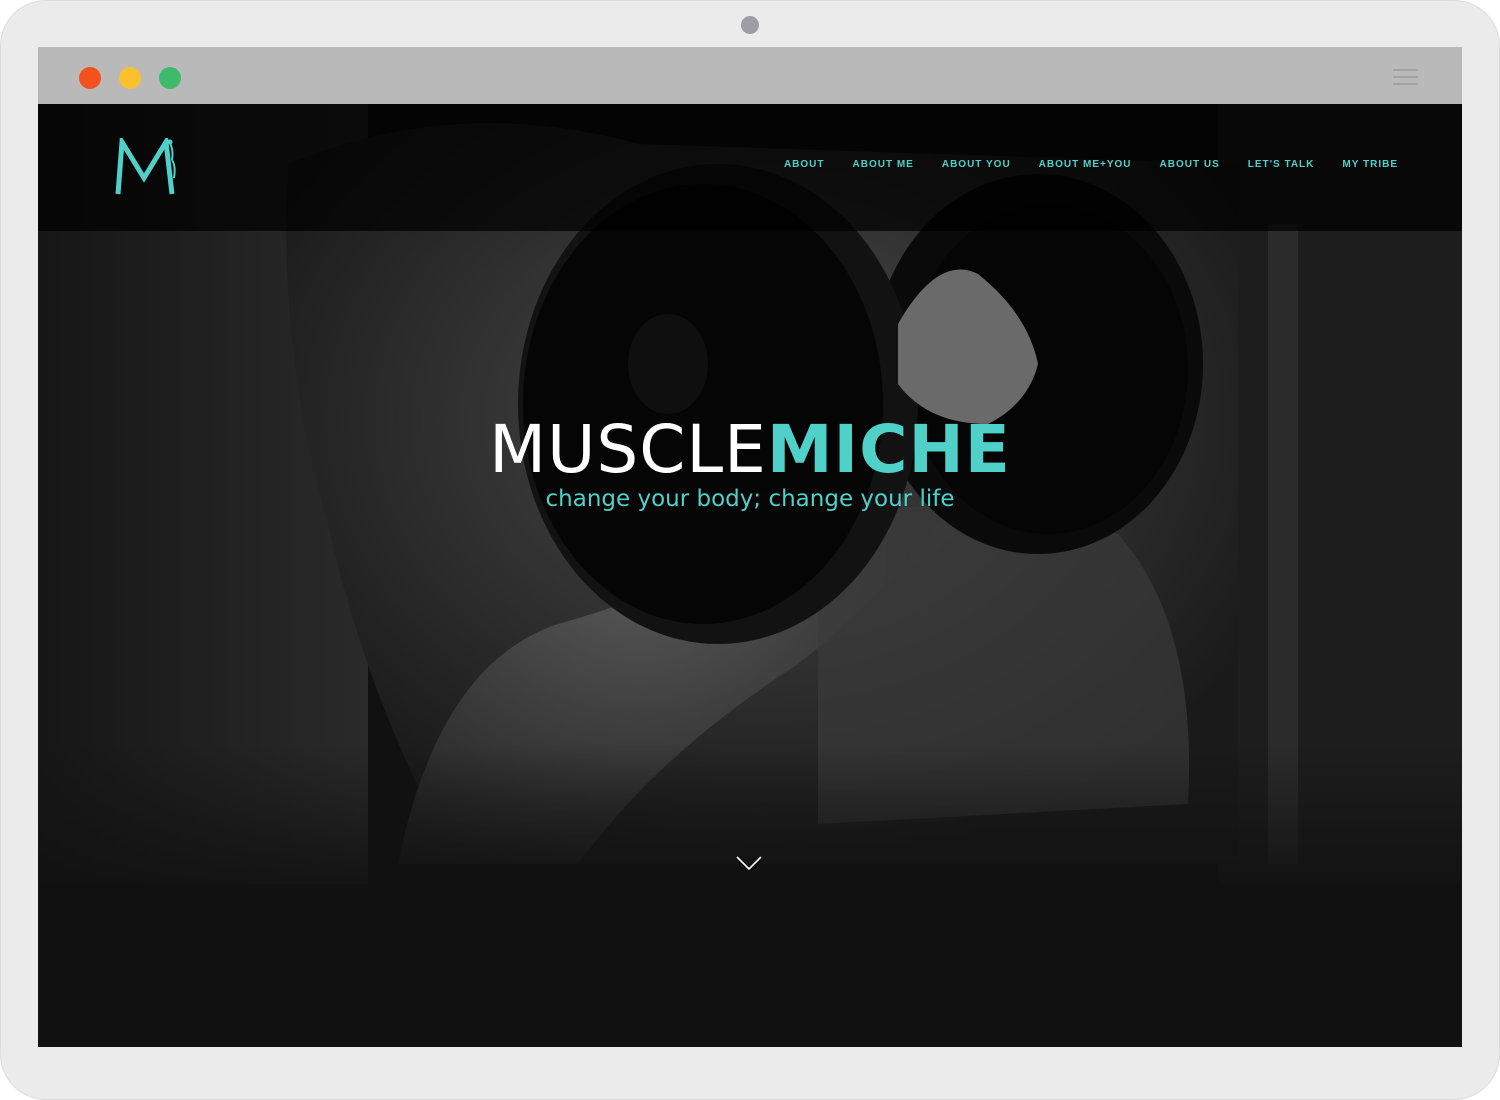 This screenshot has height=1100, width=1500. I want to click on nav-about-you: ABOUT YOU, so click(976, 164).